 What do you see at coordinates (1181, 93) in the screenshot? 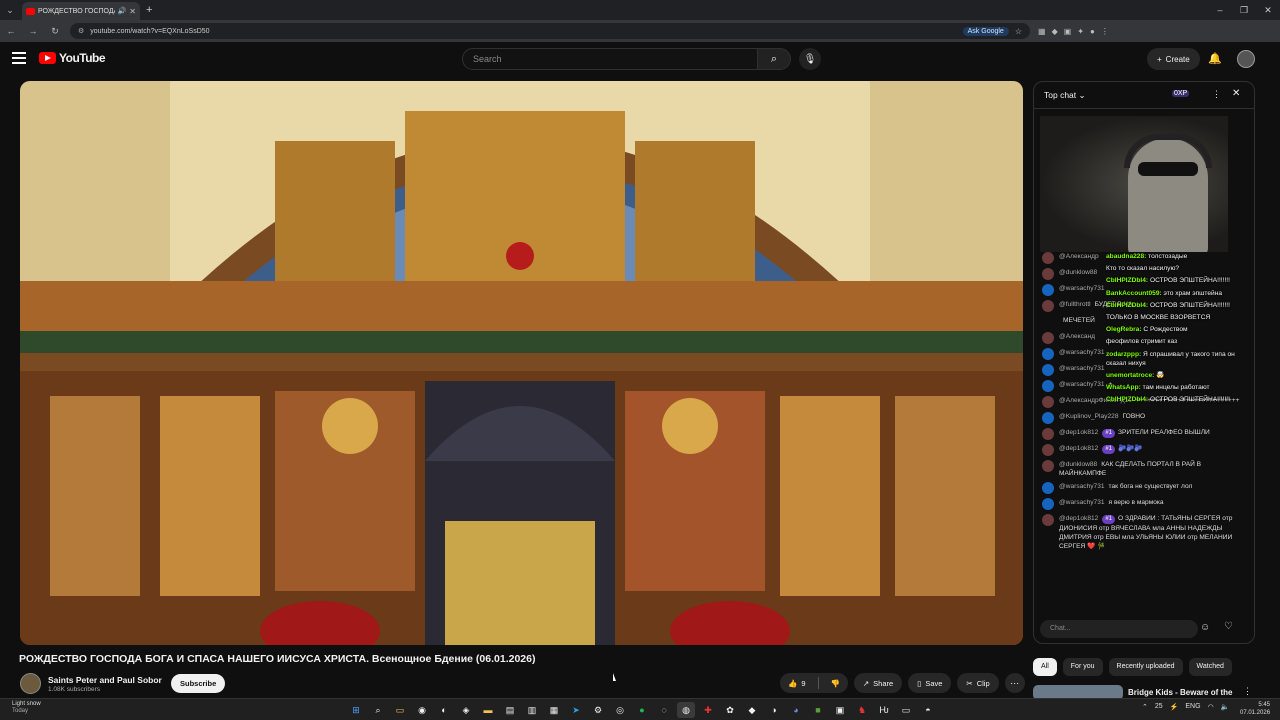
I see `xp-badge: 0XP` at bounding box center [1181, 93].